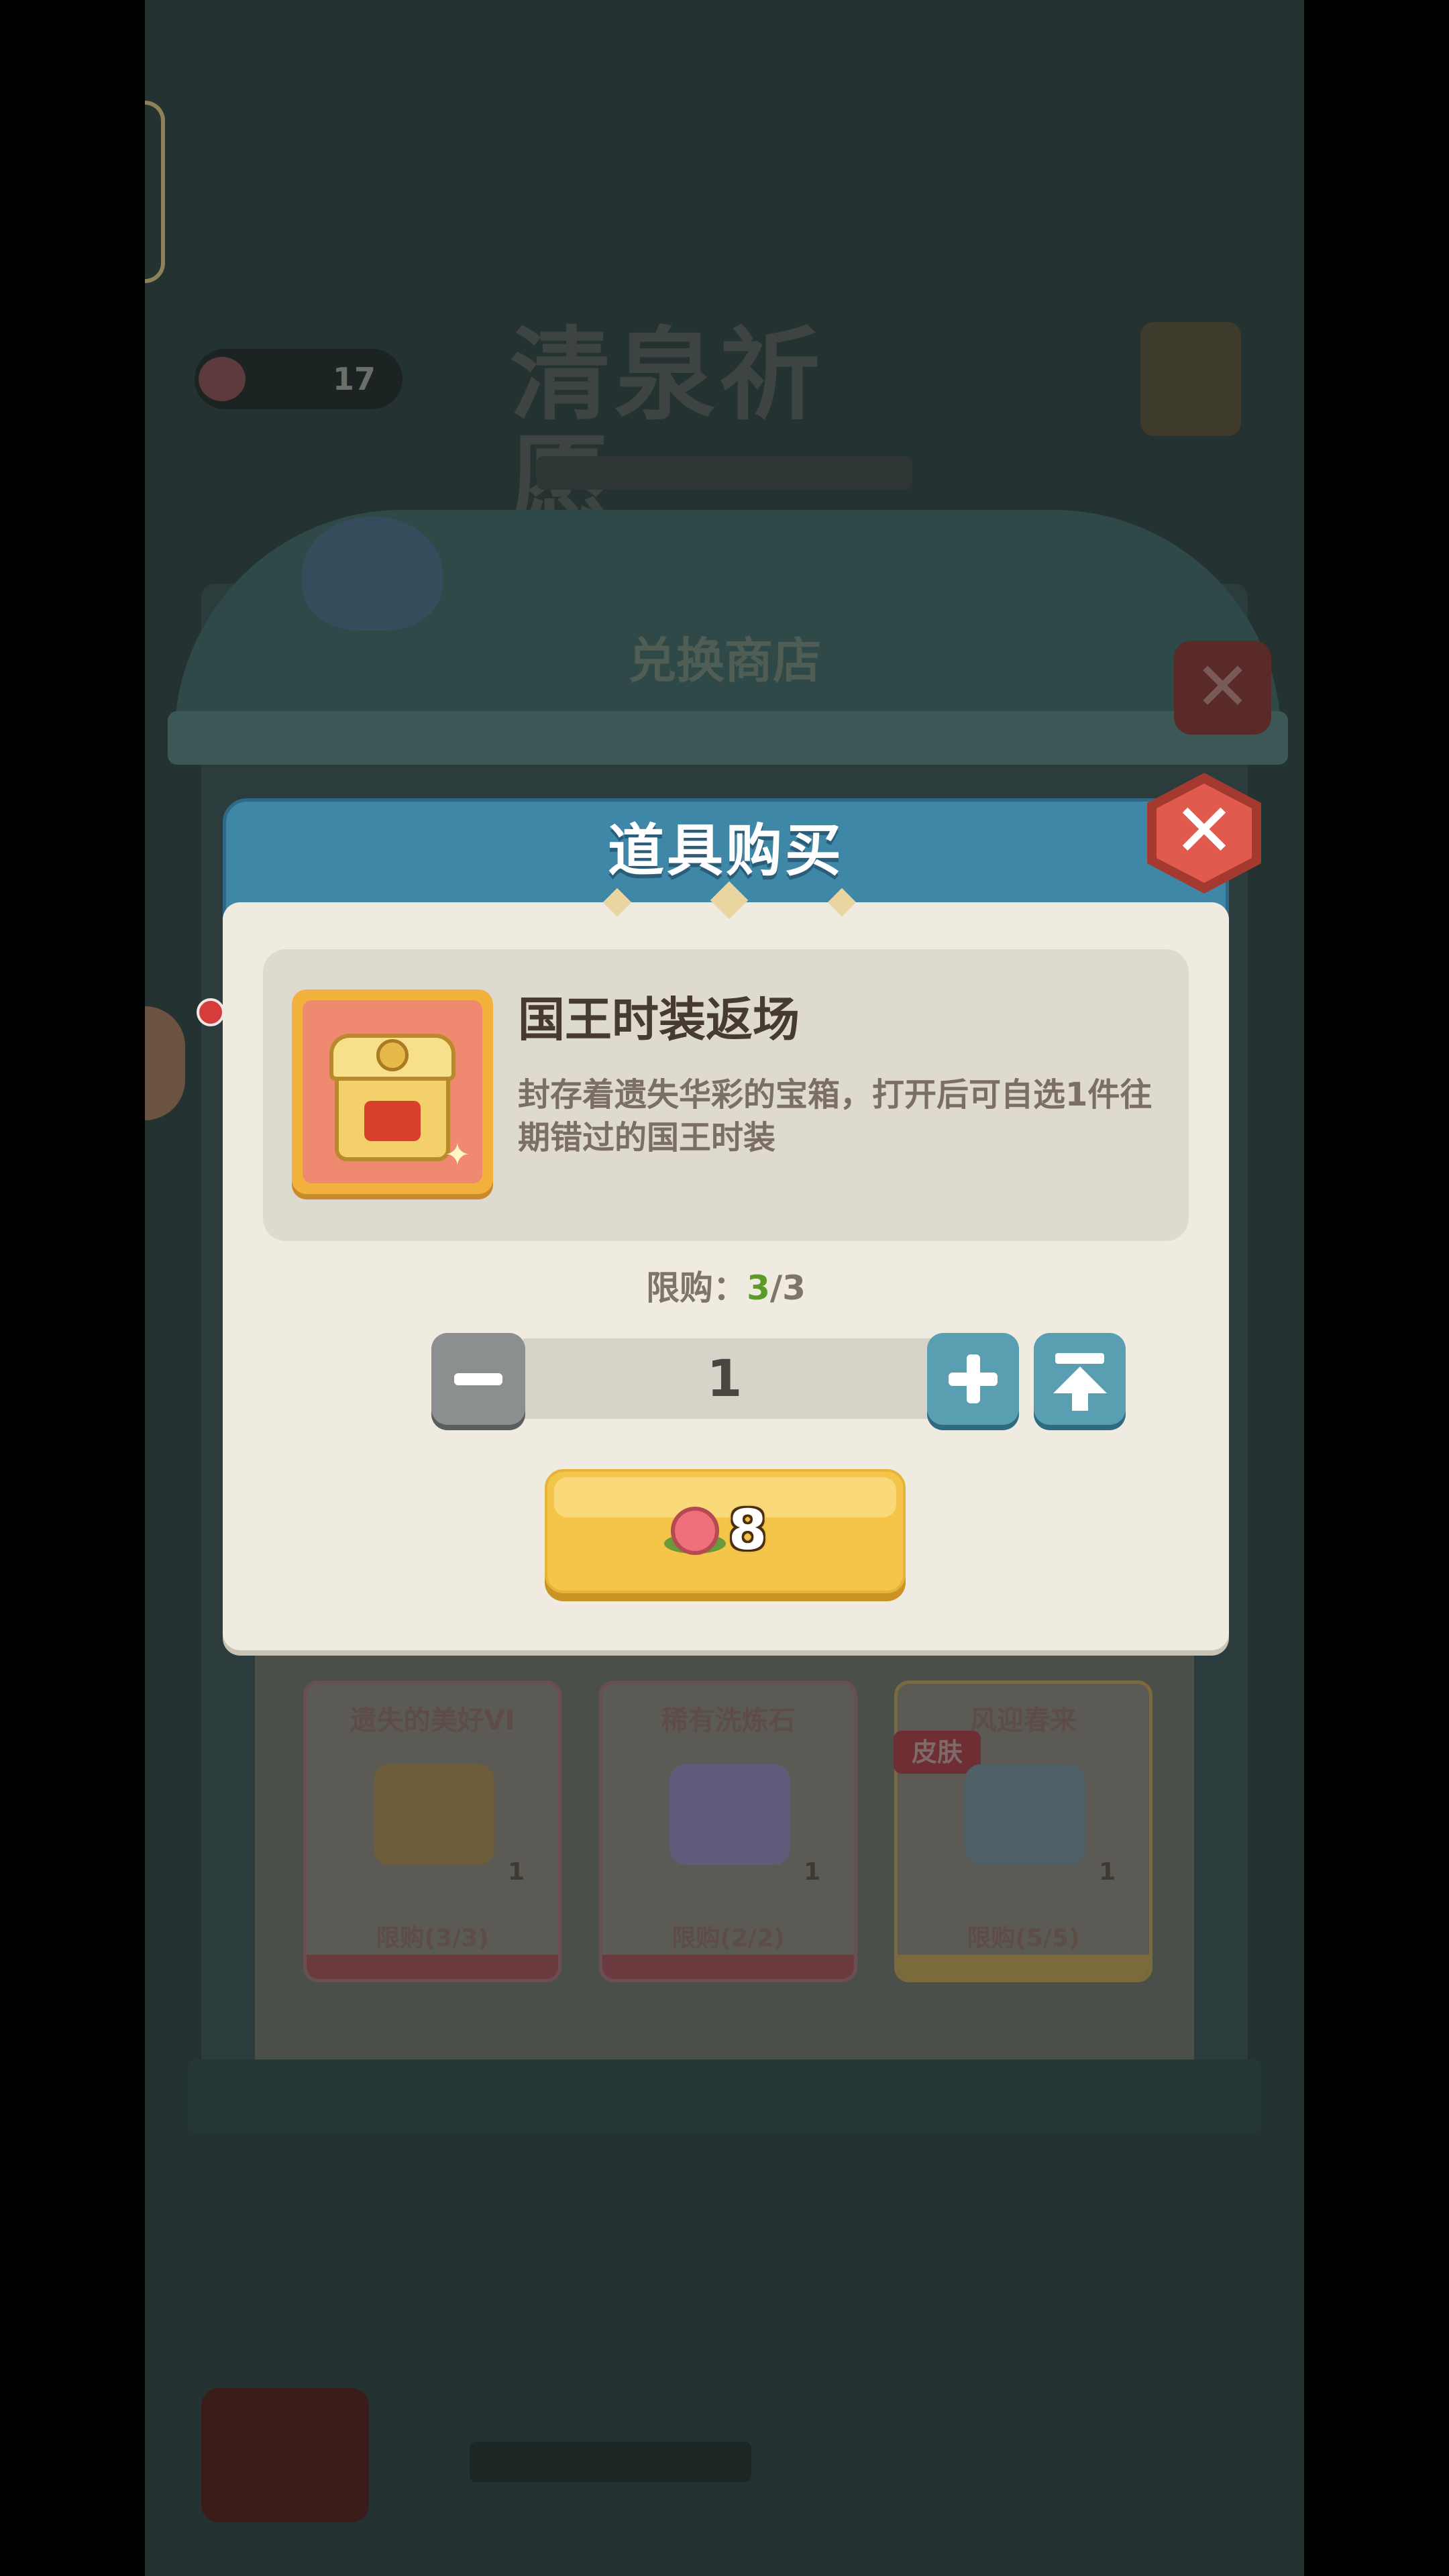  What do you see at coordinates (758, 1288) in the screenshot?
I see `limit-current: 3` at bounding box center [758, 1288].